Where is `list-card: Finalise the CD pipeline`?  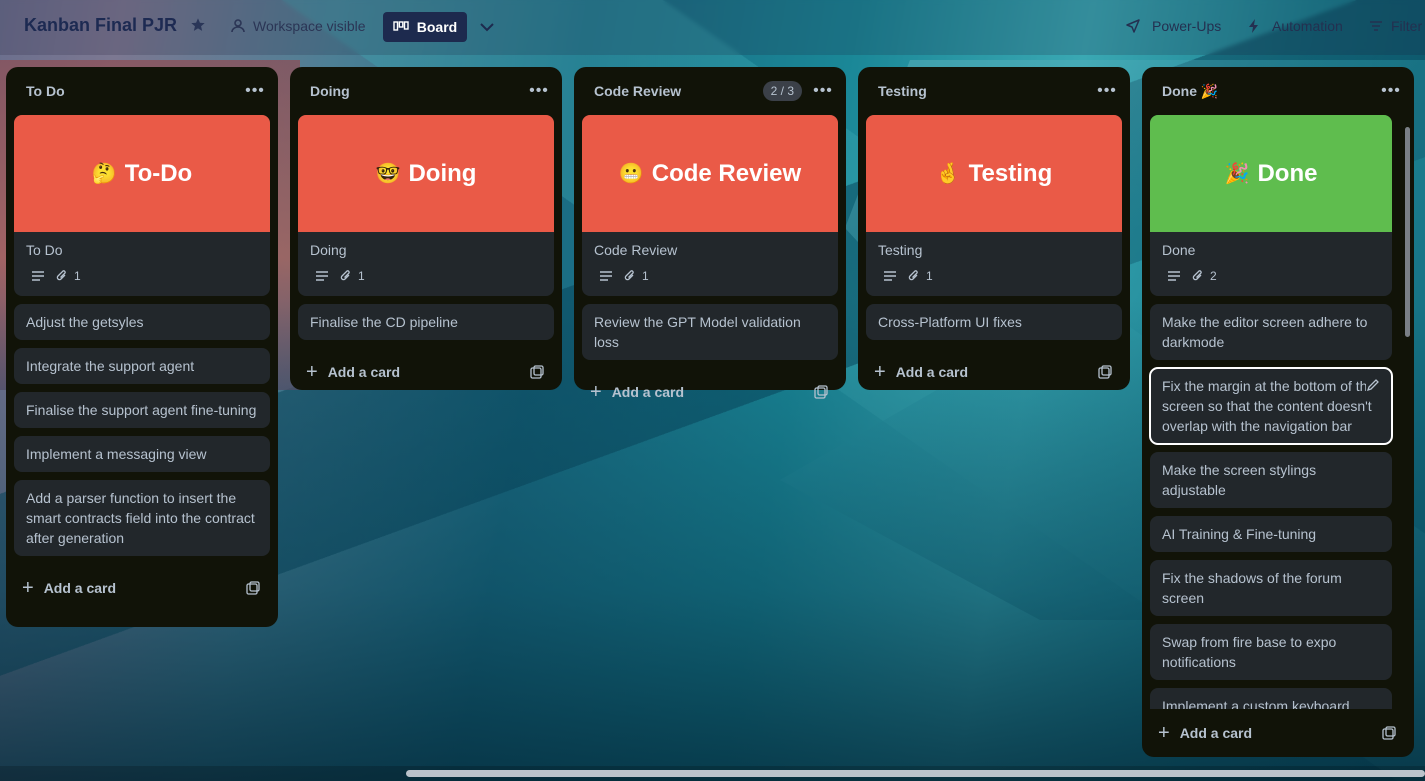
list-card: Finalise the CD pipeline is located at coordinates (426, 322).